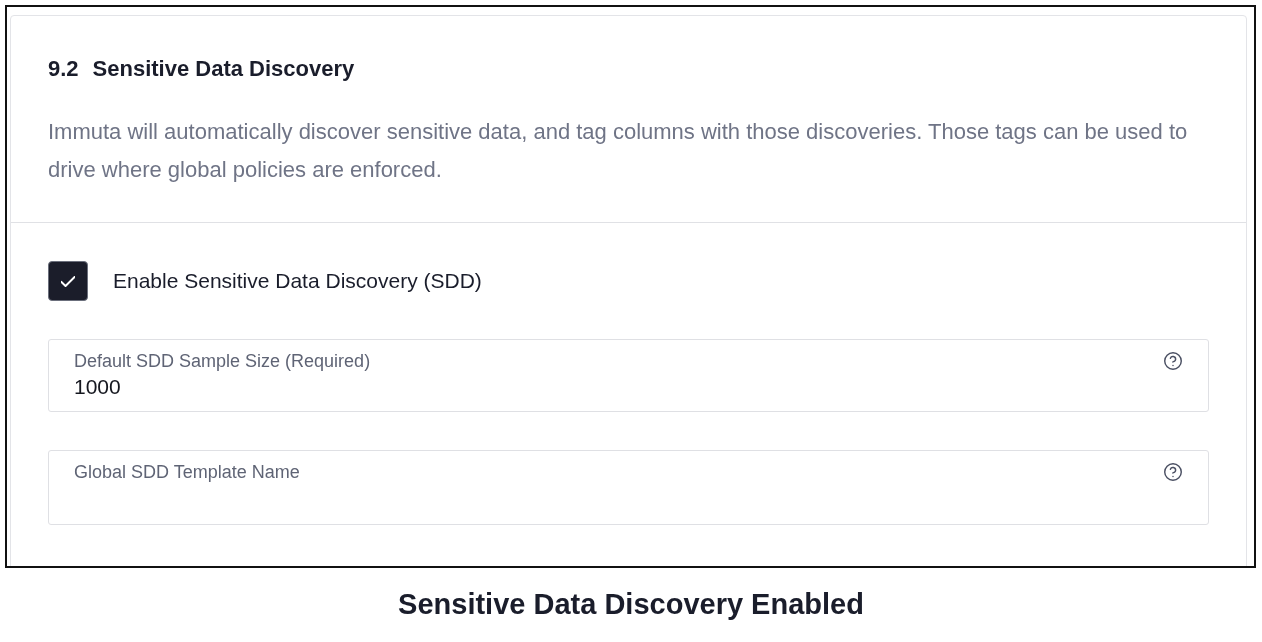 This screenshot has height=642, width=1262. I want to click on field-label: Global SDD Template Name, so click(187, 472).